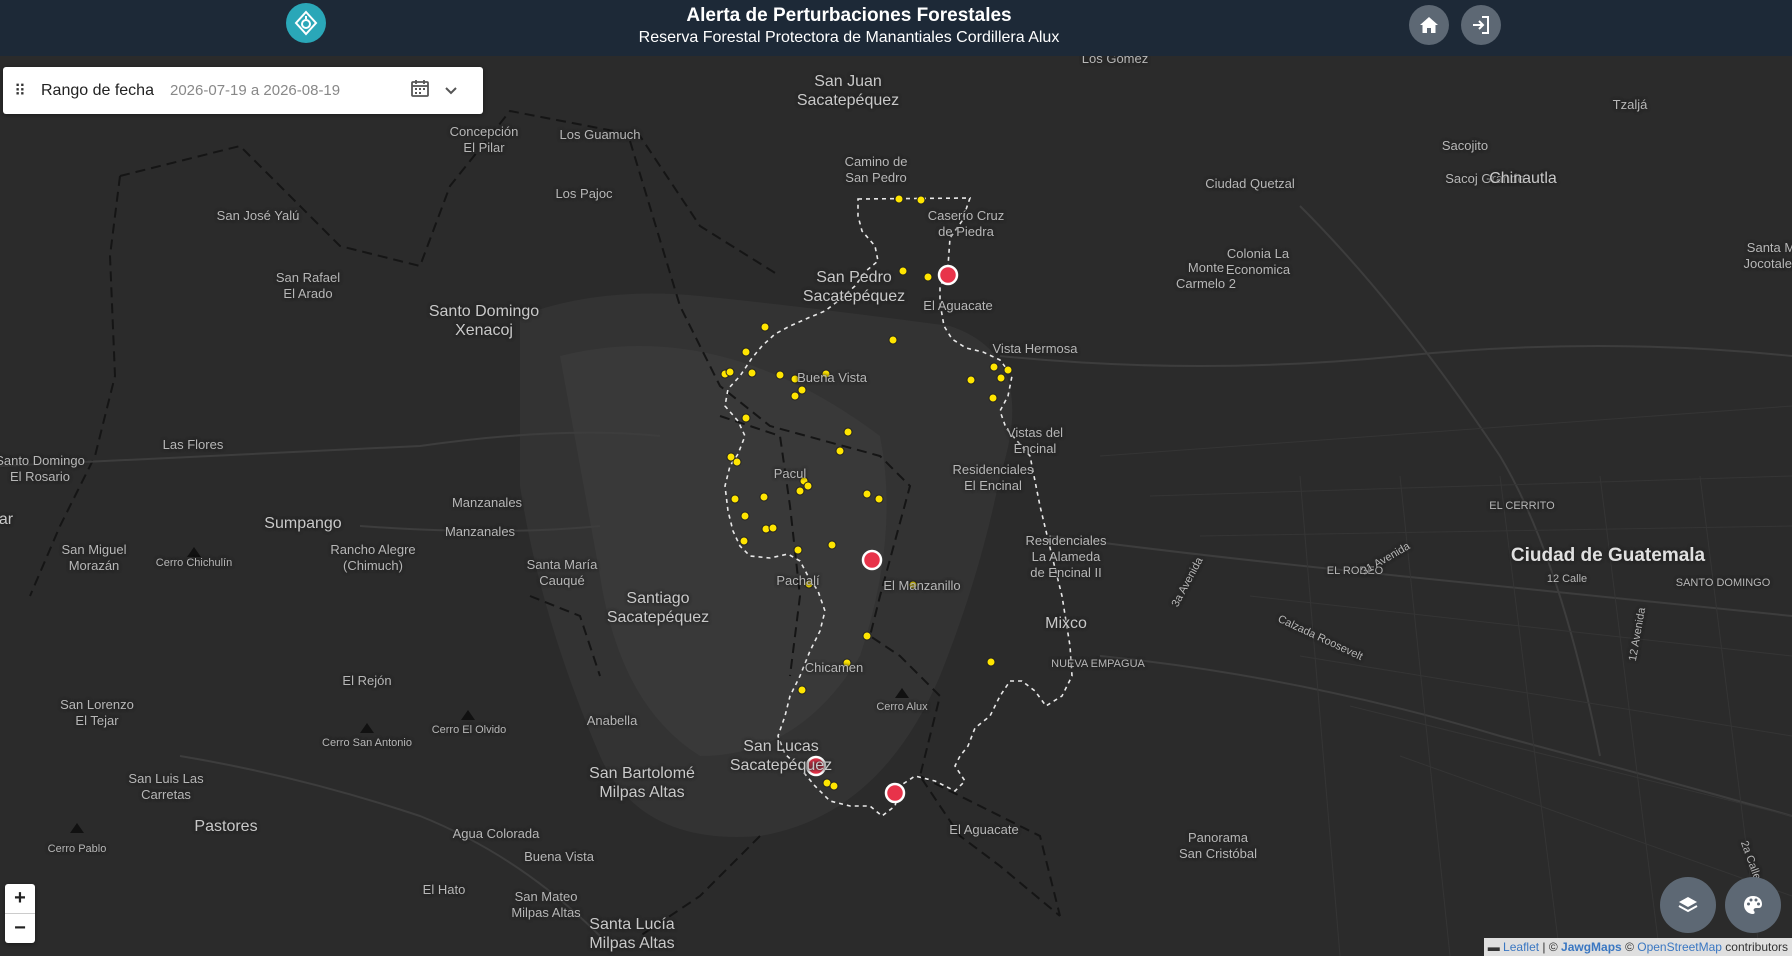  What do you see at coordinates (7, 519) in the screenshot?
I see `place-label: ar` at bounding box center [7, 519].